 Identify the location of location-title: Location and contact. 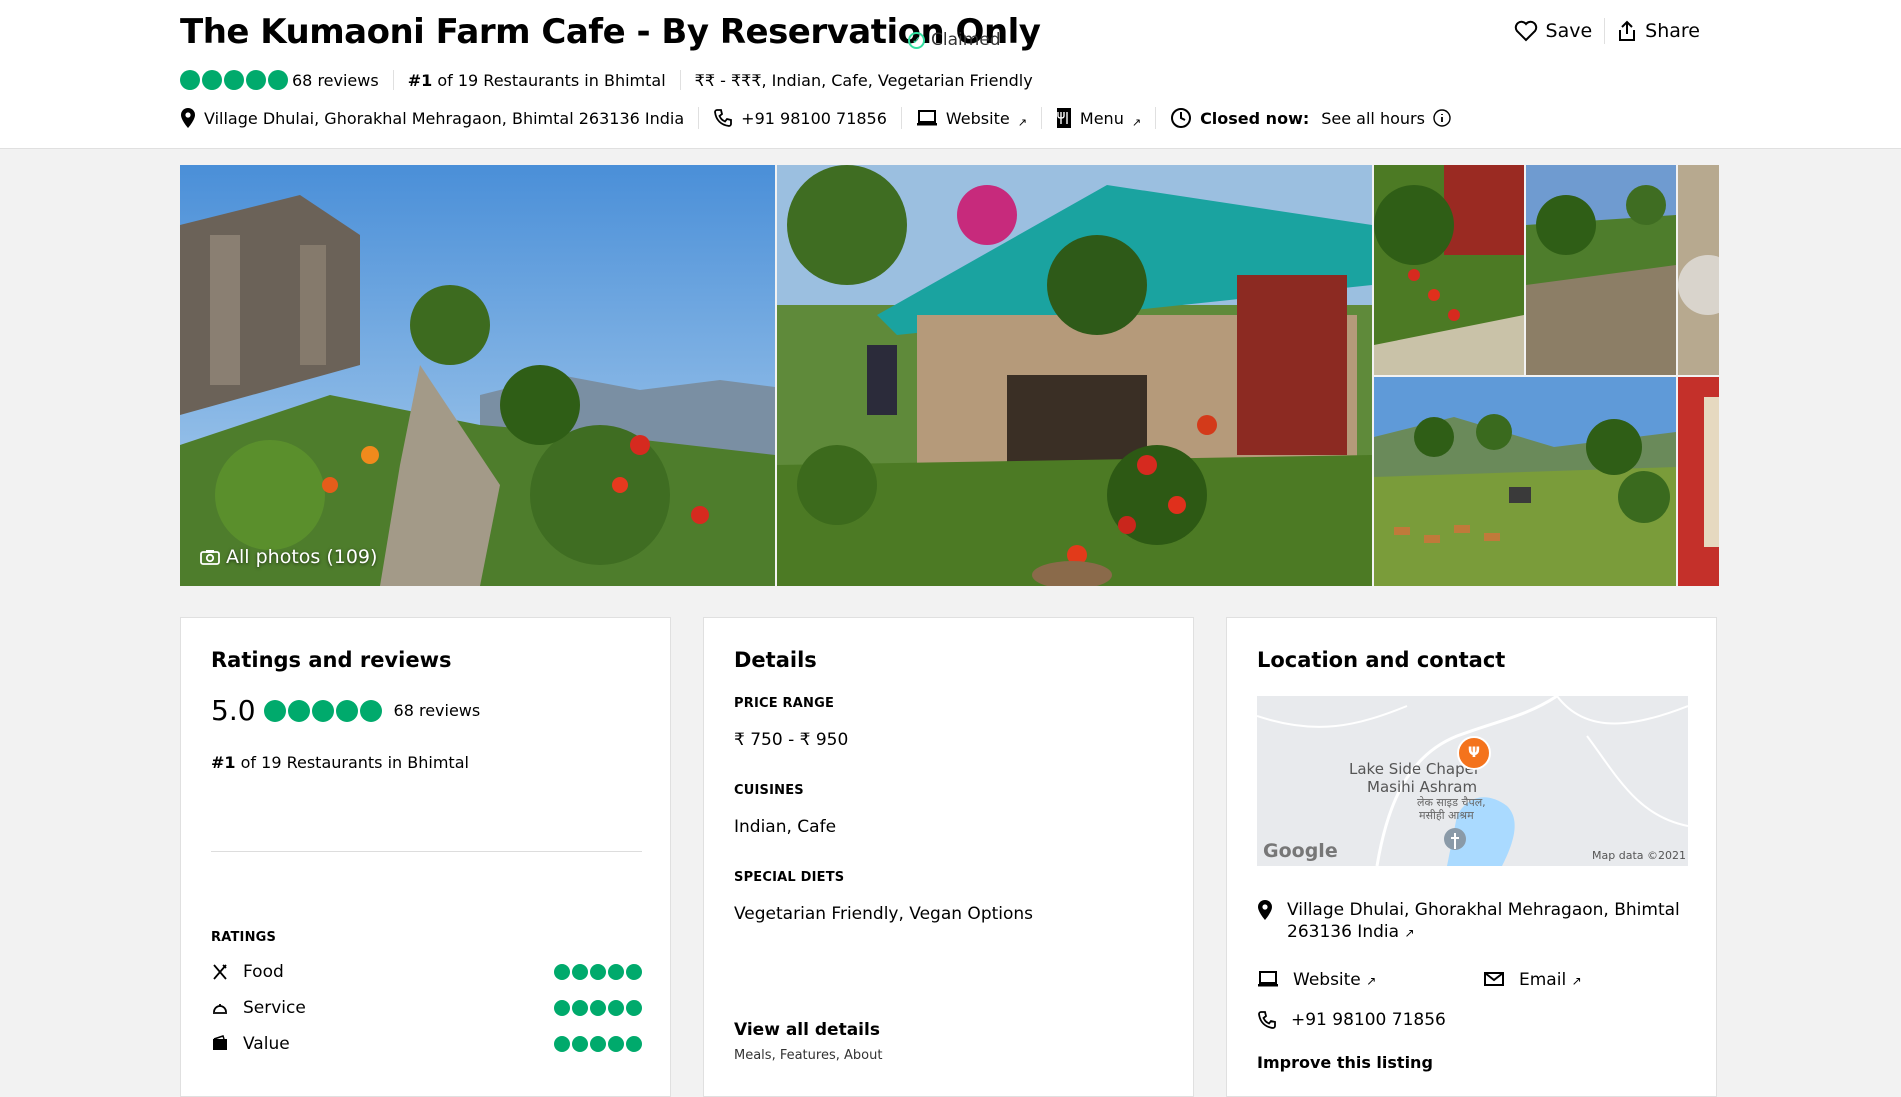
(1381, 660).